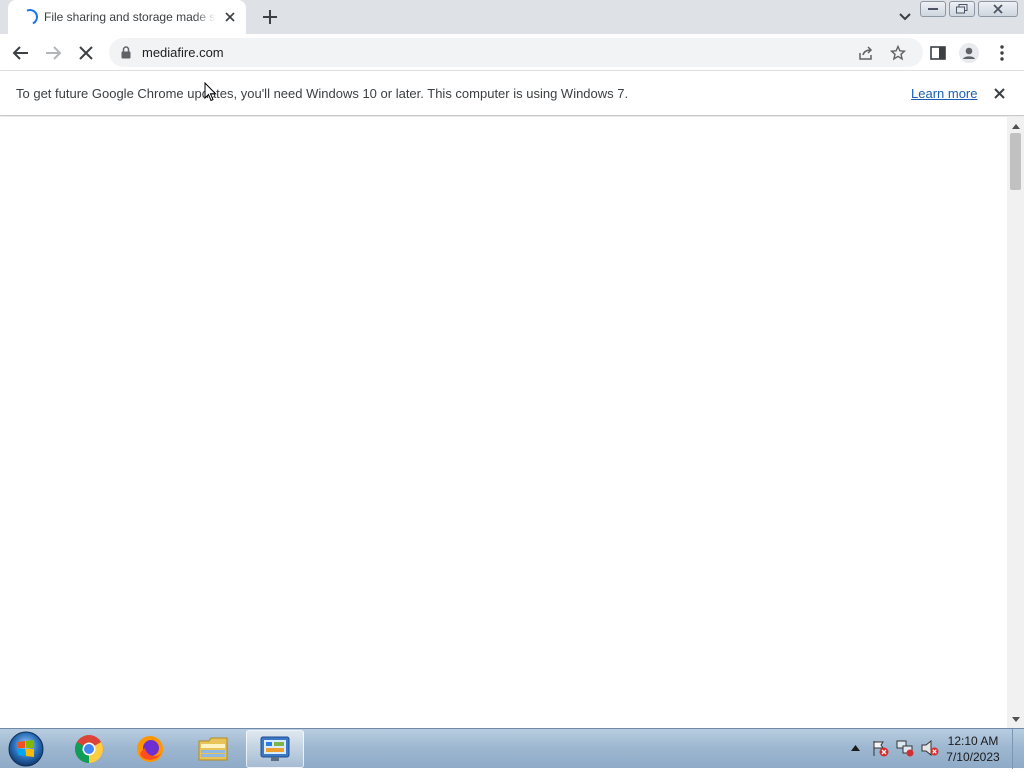 The image size is (1024, 773). I want to click on infobar-close-icon, so click(999, 93).